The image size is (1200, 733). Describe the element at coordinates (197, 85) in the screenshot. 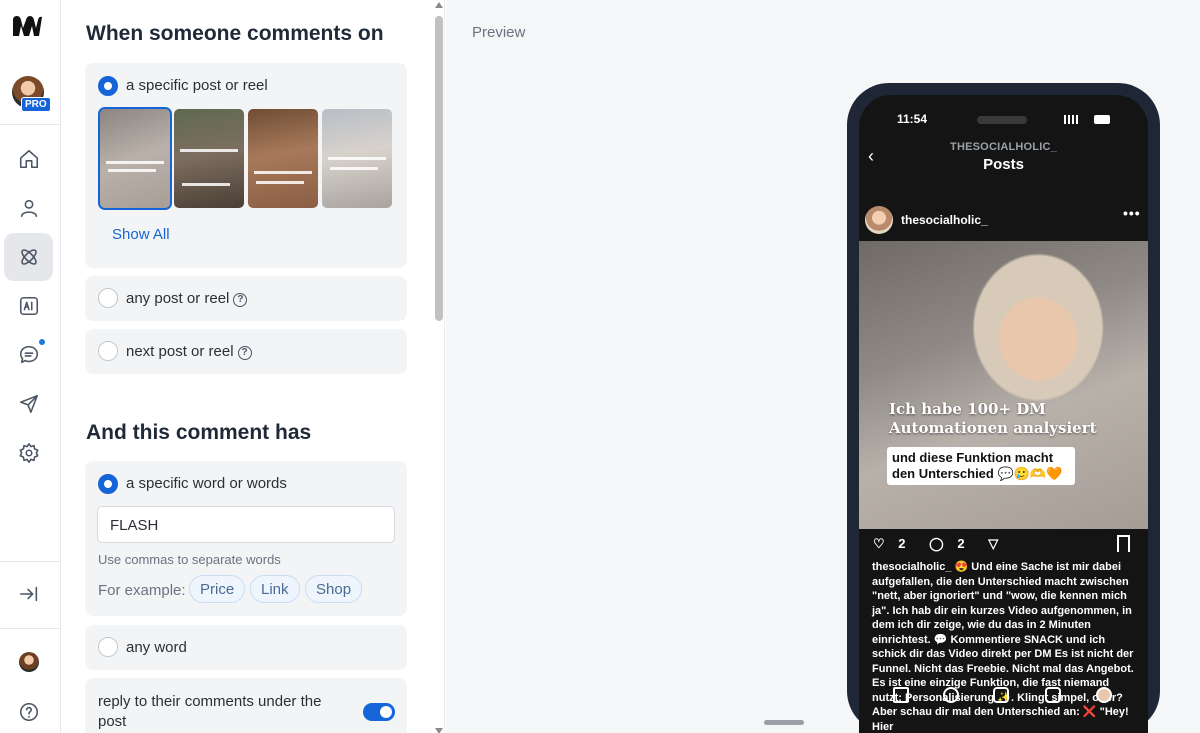

I see `specific-post-label: a specific post or reel` at that location.